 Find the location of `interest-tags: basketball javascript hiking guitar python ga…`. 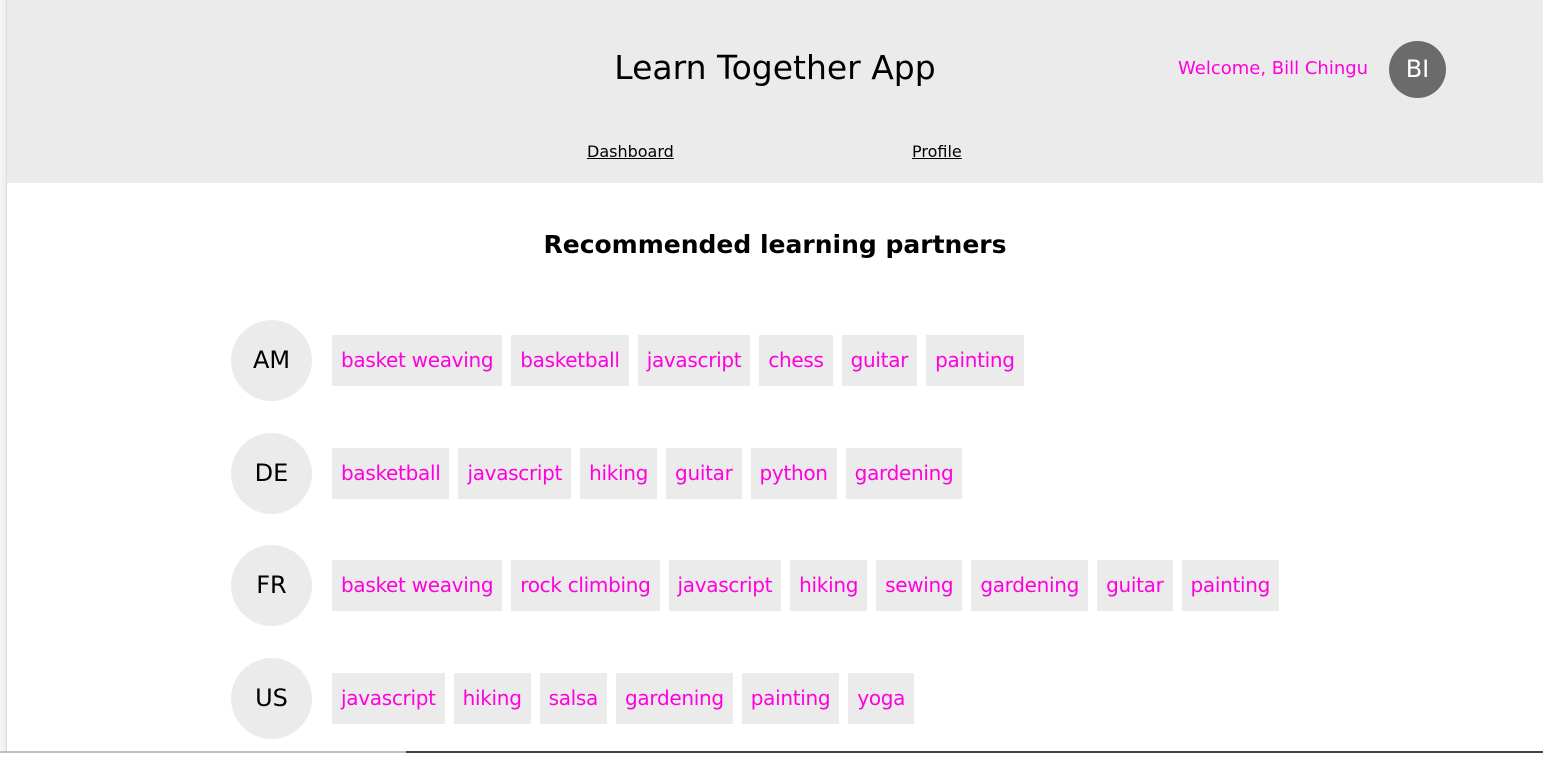

interest-tags: basketball javascript hiking guitar python ga… is located at coordinates (647, 473).